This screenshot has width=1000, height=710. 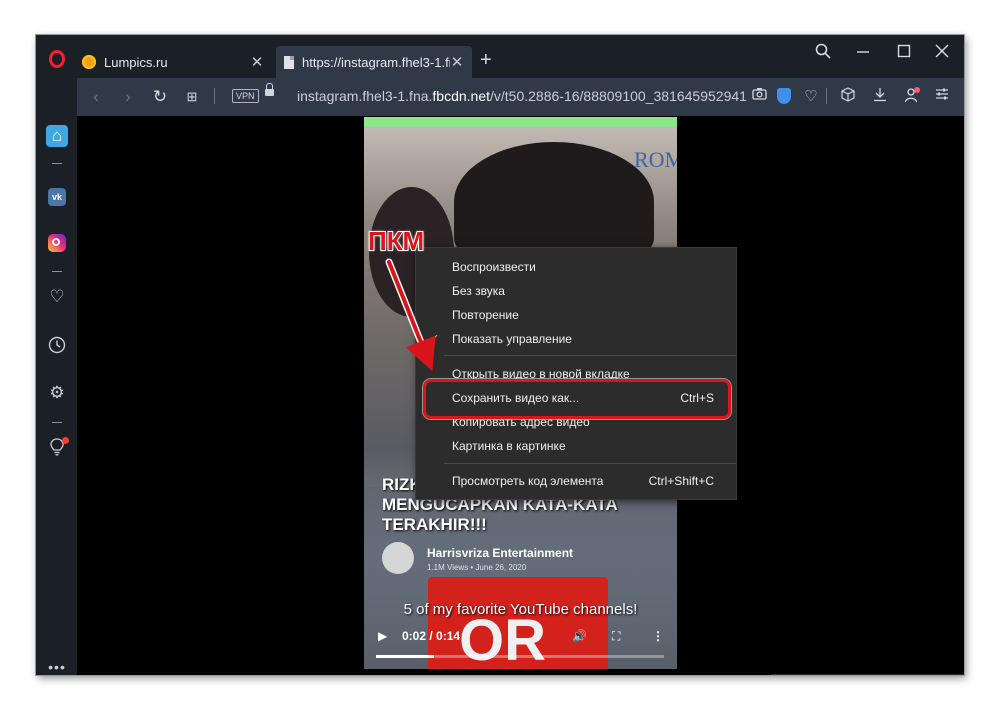 I want to click on video-progress-fill, so click(x=405, y=656).